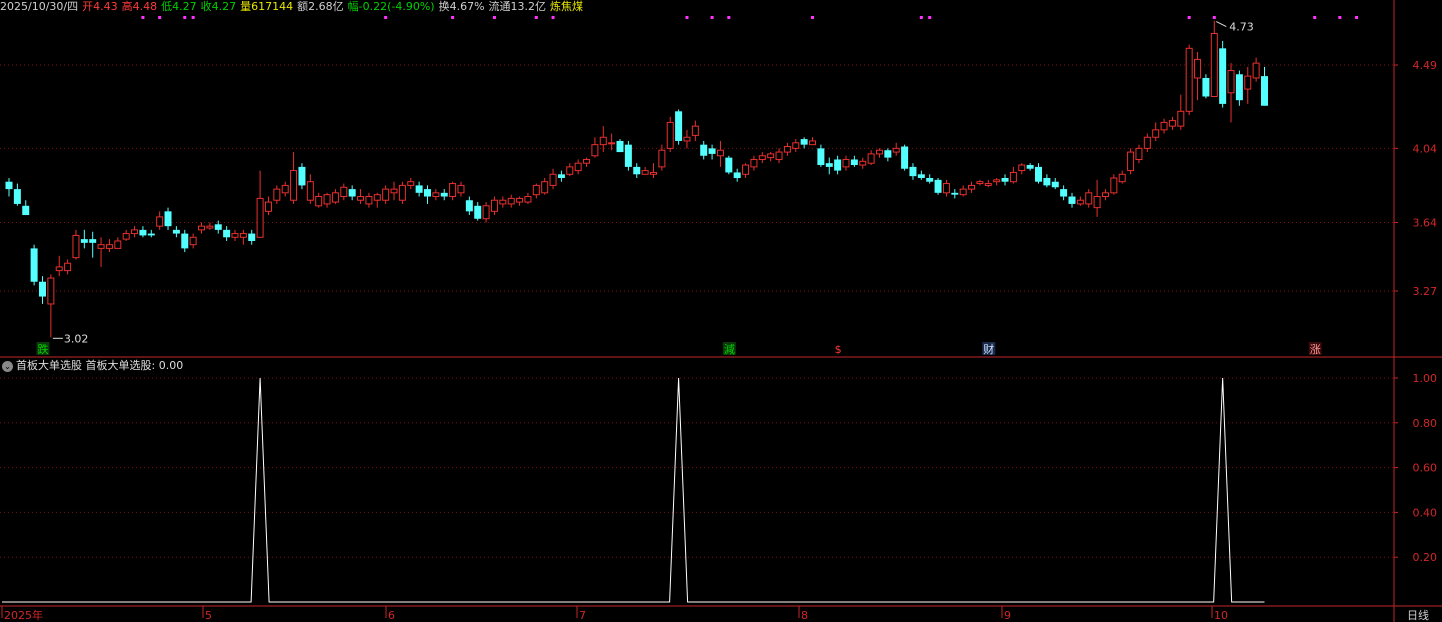 The height and width of the screenshot is (622, 1442). What do you see at coordinates (1425, 468) in the screenshot?
I see `indicator-tick-label: 0.60` at bounding box center [1425, 468].